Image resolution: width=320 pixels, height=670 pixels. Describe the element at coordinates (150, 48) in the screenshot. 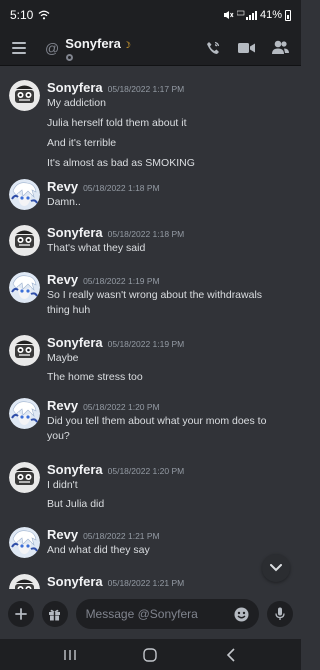

I see `dm-header: @ Sonyfera ☽` at that location.